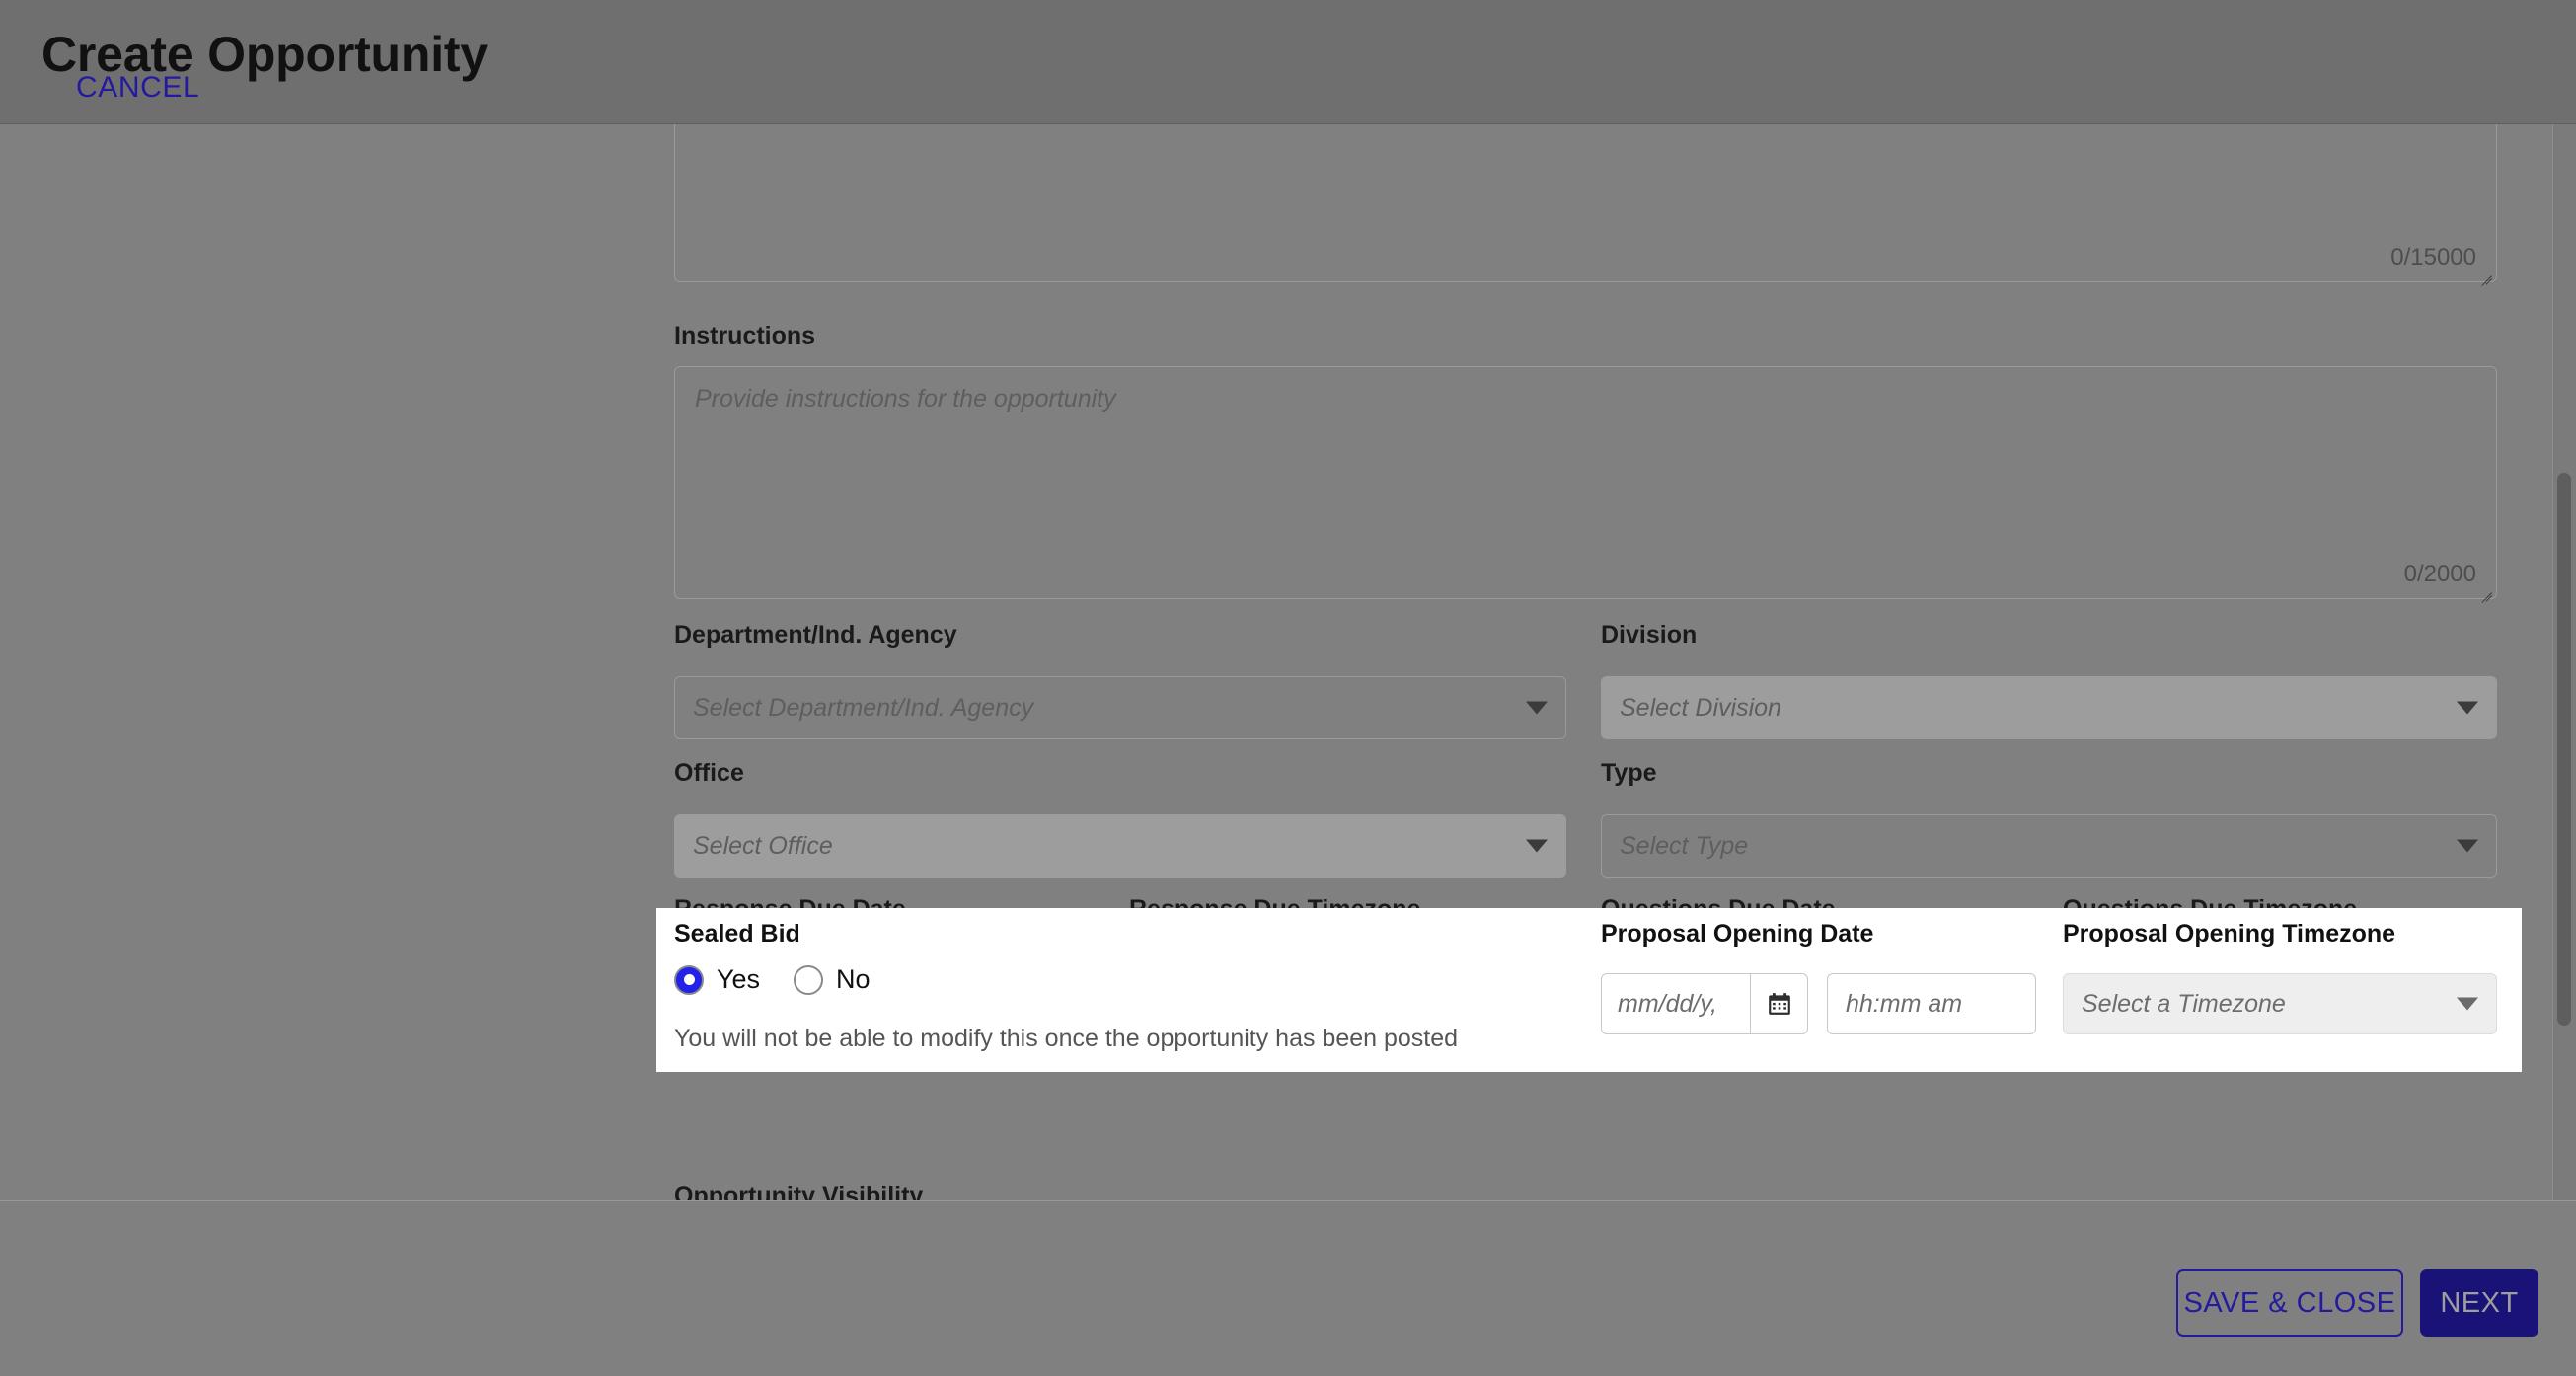 This screenshot has width=2576, height=1376. I want to click on save-and-close-button: SAVE & CLOSE, so click(2289, 1303).